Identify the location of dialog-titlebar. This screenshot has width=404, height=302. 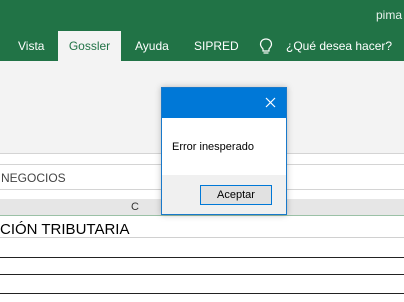
(224, 103).